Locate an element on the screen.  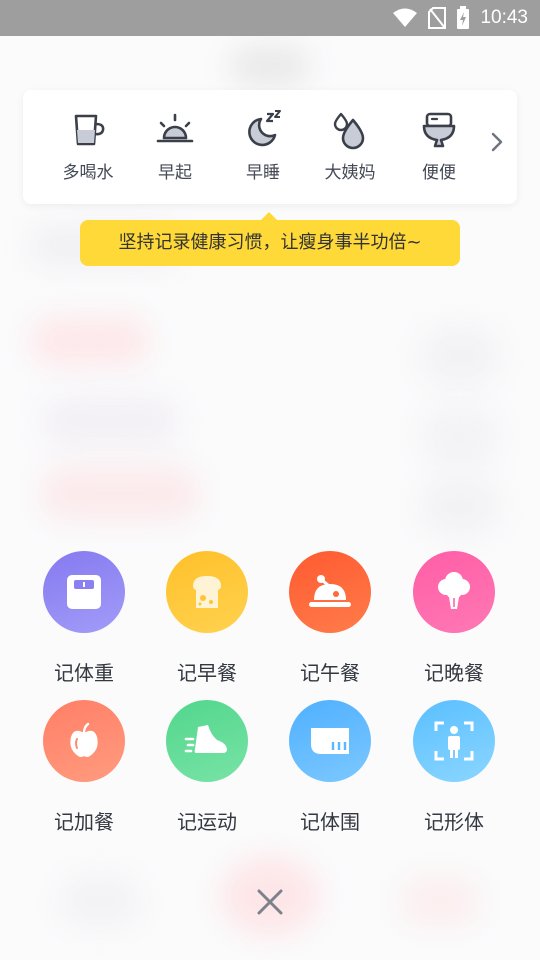
record-lunch-label: 记午餐 is located at coordinates (330, 673).